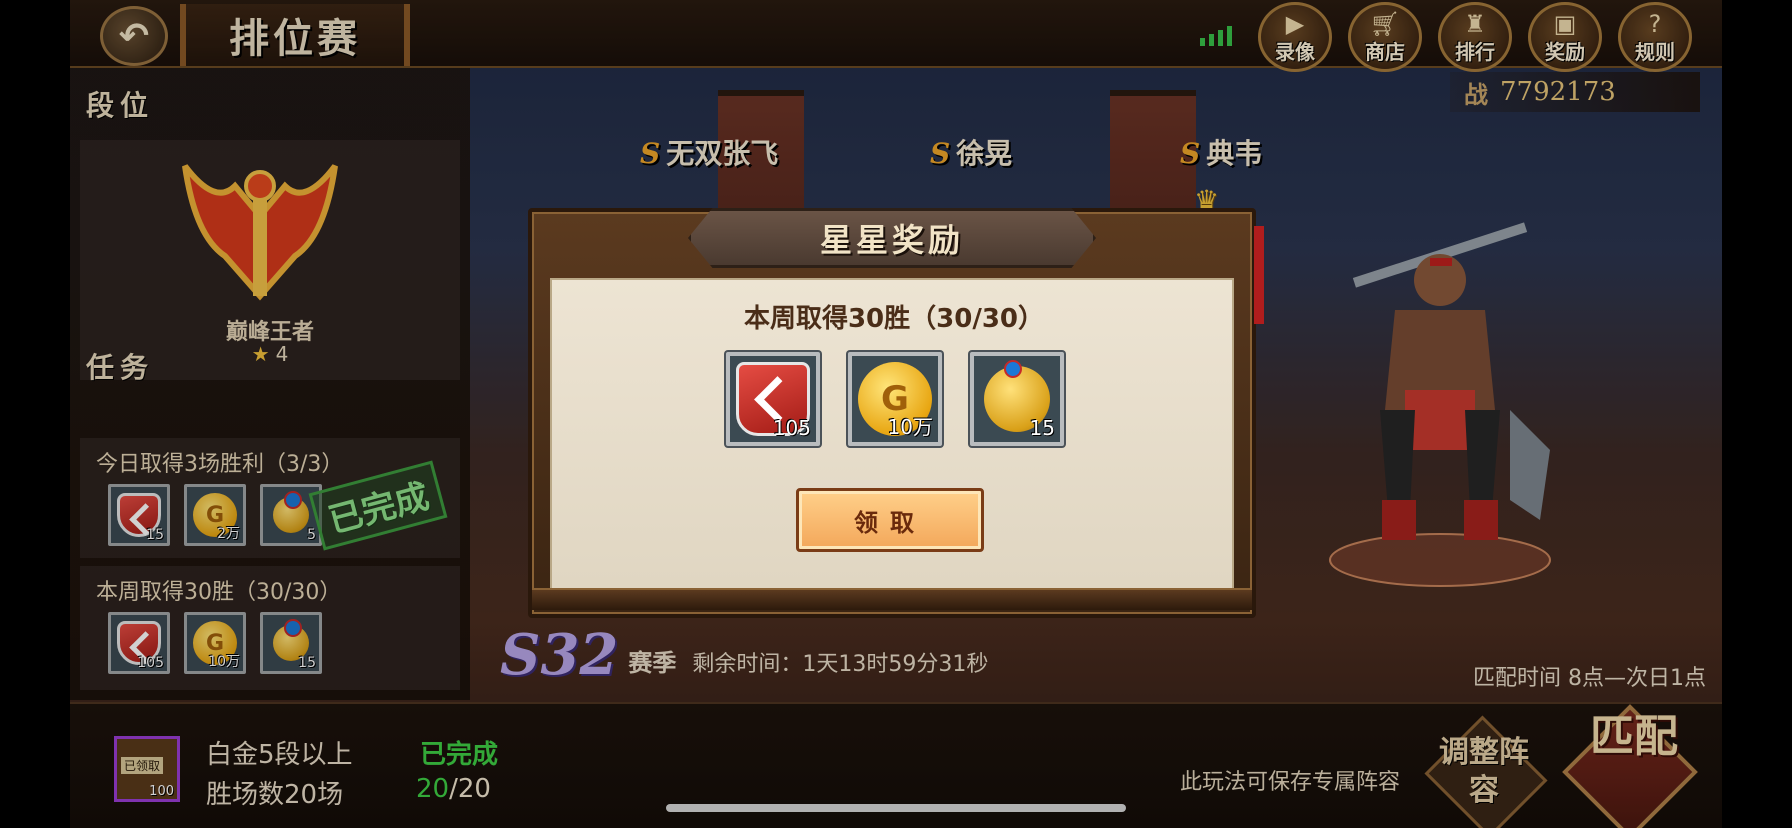 This screenshot has height=828, width=1792. Describe the element at coordinates (1757, 414) in the screenshot. I see `letterbox-right` at that location.